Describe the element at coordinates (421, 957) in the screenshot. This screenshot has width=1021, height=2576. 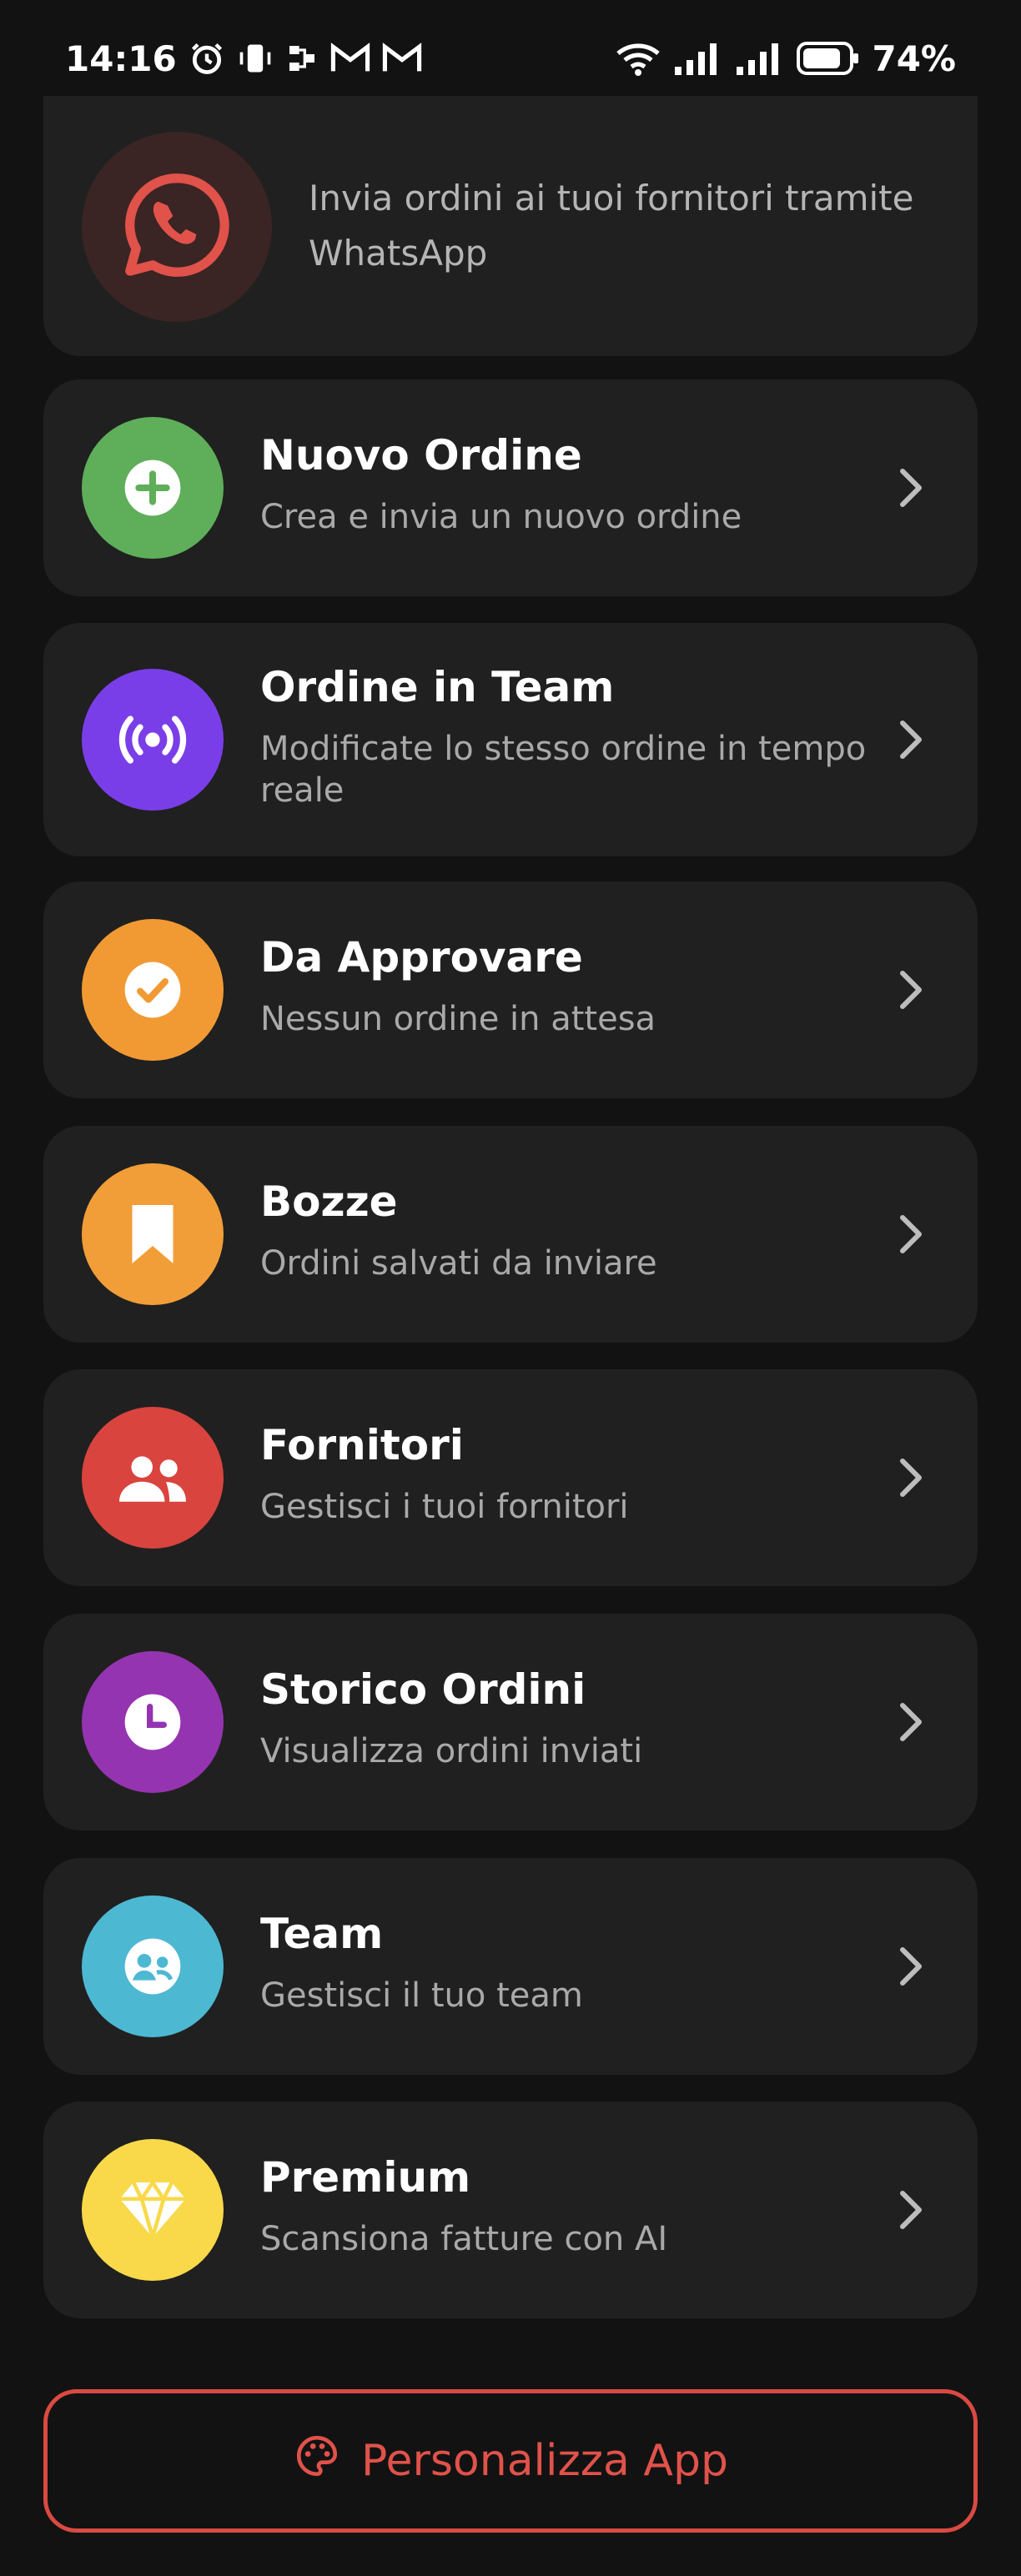
I see `menu-item-title: Da Approvare` at that location.